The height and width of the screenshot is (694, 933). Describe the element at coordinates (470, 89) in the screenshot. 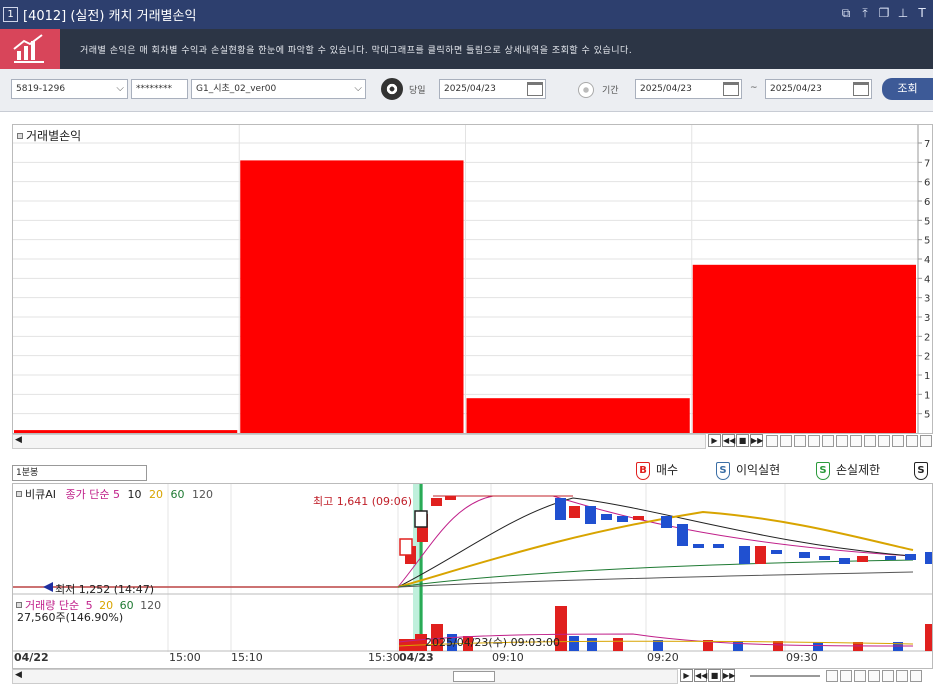

I see `today-date-value: 2025/04/23` at that location.